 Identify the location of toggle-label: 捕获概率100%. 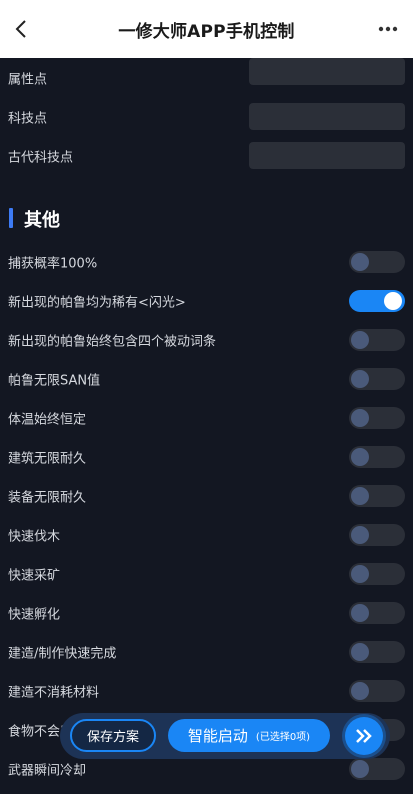
(53, 263).